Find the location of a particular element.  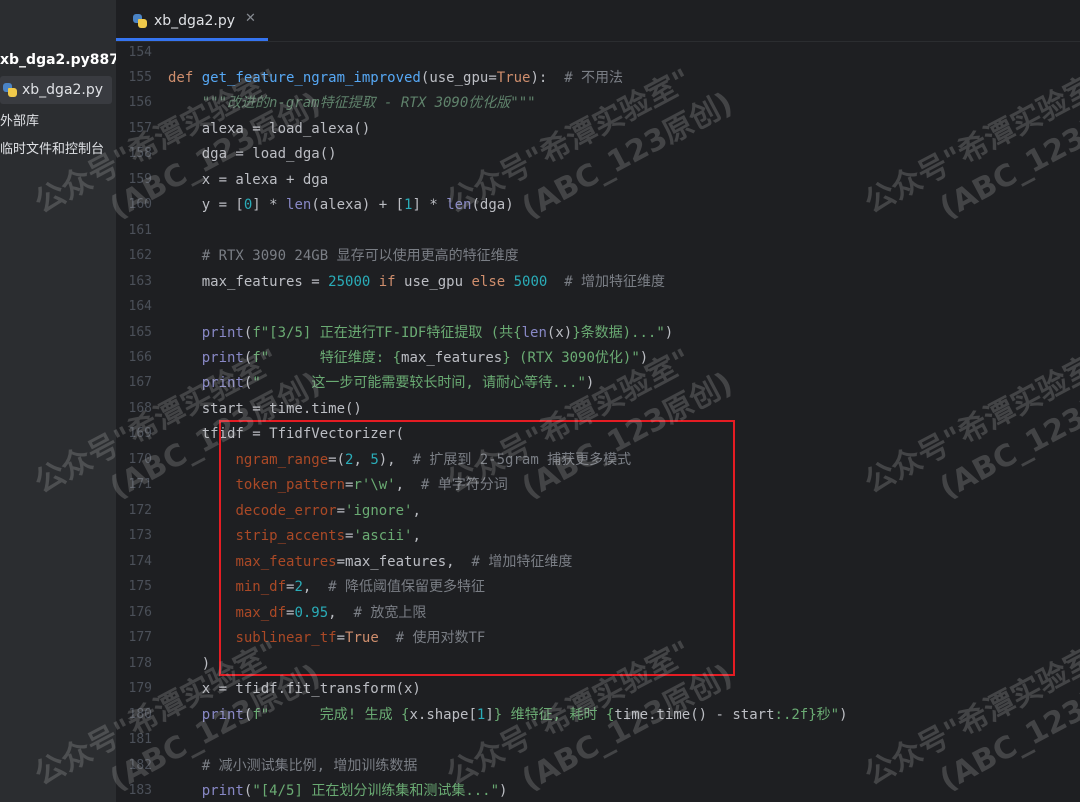

line-number: 160 is located at coordinates (140, 204).